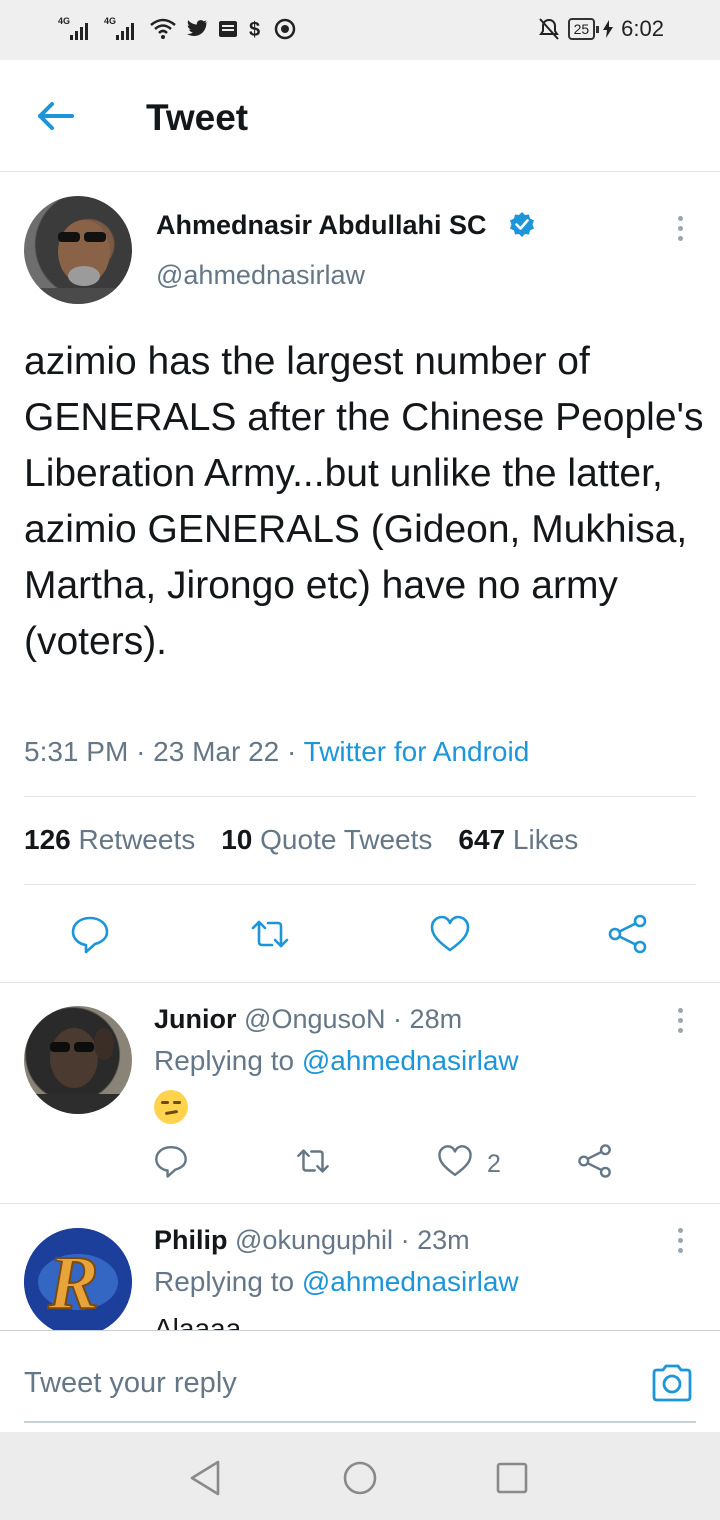 The height and width of the screenshot is (1520, 720). Describe the element at coordinates (224, 1281) in the screenshot. I see `replying-to-label: Replying to` at that location.